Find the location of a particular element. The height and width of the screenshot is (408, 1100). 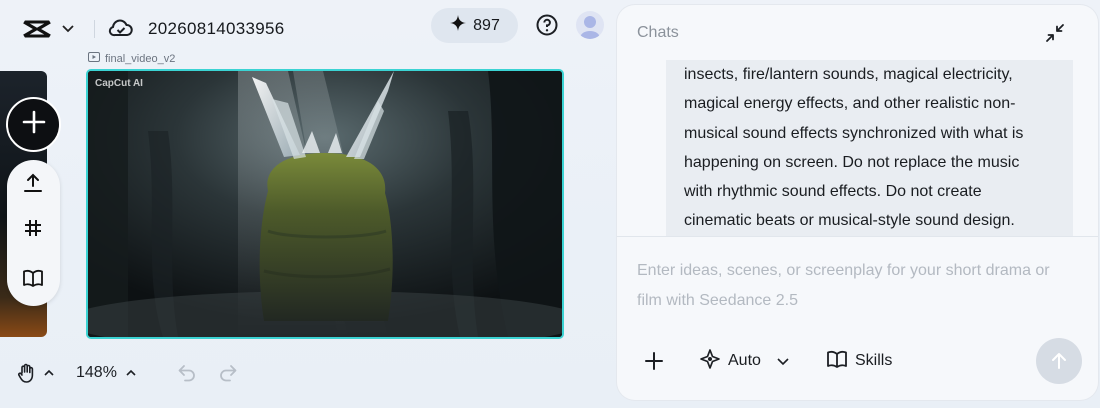

upload-icon is located at coordinates (33, 182).